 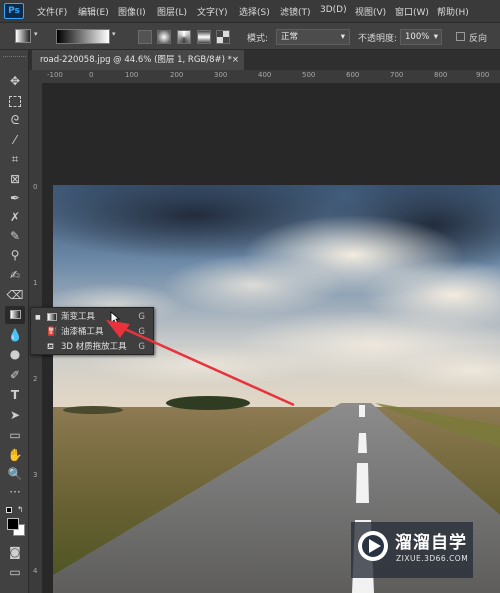 What do you see at coordinates (15, 354) in the screenshot?
I see `dodge-tool-icon: ●` at bounding box center [15, 354].